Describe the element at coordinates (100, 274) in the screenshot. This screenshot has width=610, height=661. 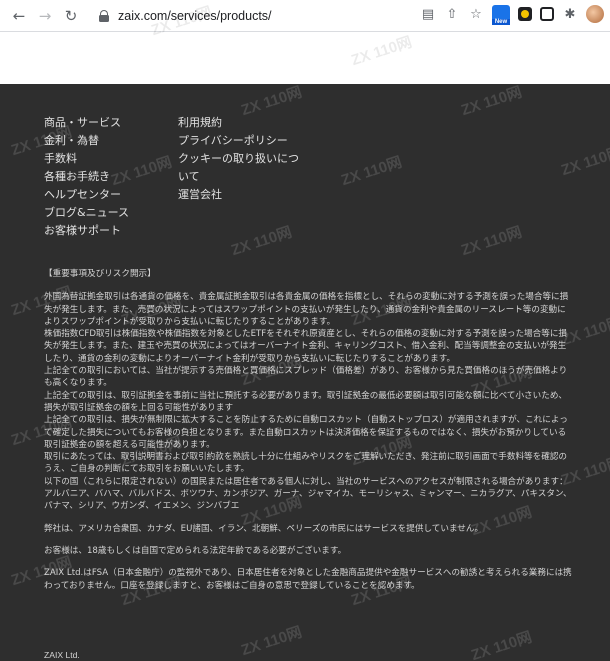
I see `risk-heading: 【重要事項及びリスク開示】` at that location.